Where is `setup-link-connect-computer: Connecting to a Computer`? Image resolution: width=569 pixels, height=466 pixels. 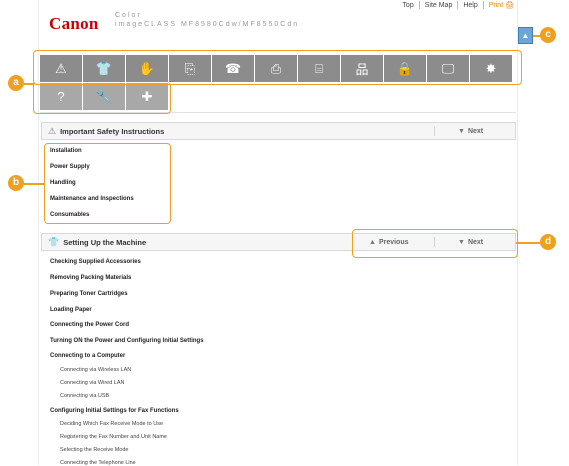
setup-link-connect-computer: Connecting to a Computer is located at coordinates (87, 356).